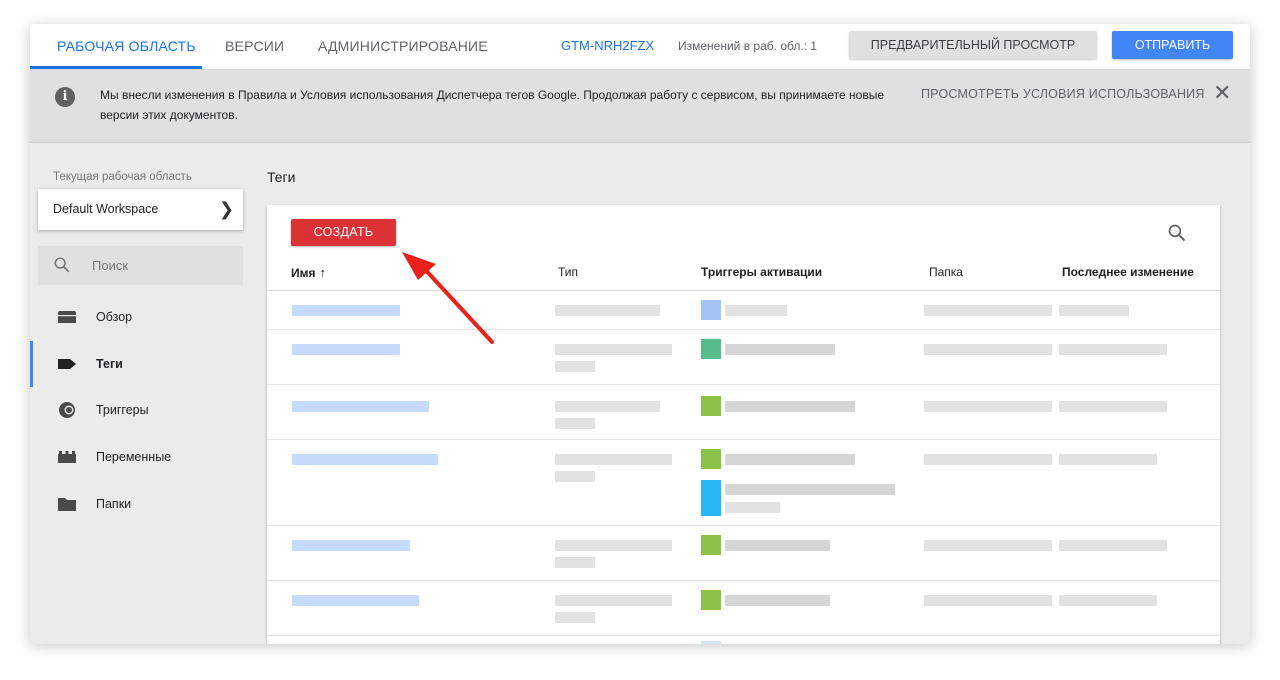  I want to click on sidebar-item-folders: Папки, so click(145, 504).